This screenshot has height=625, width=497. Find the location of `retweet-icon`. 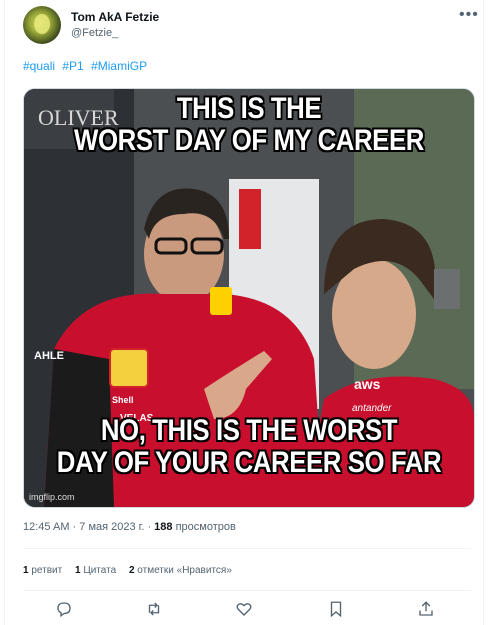

retweet-icon is located at coordinates (156, 611).